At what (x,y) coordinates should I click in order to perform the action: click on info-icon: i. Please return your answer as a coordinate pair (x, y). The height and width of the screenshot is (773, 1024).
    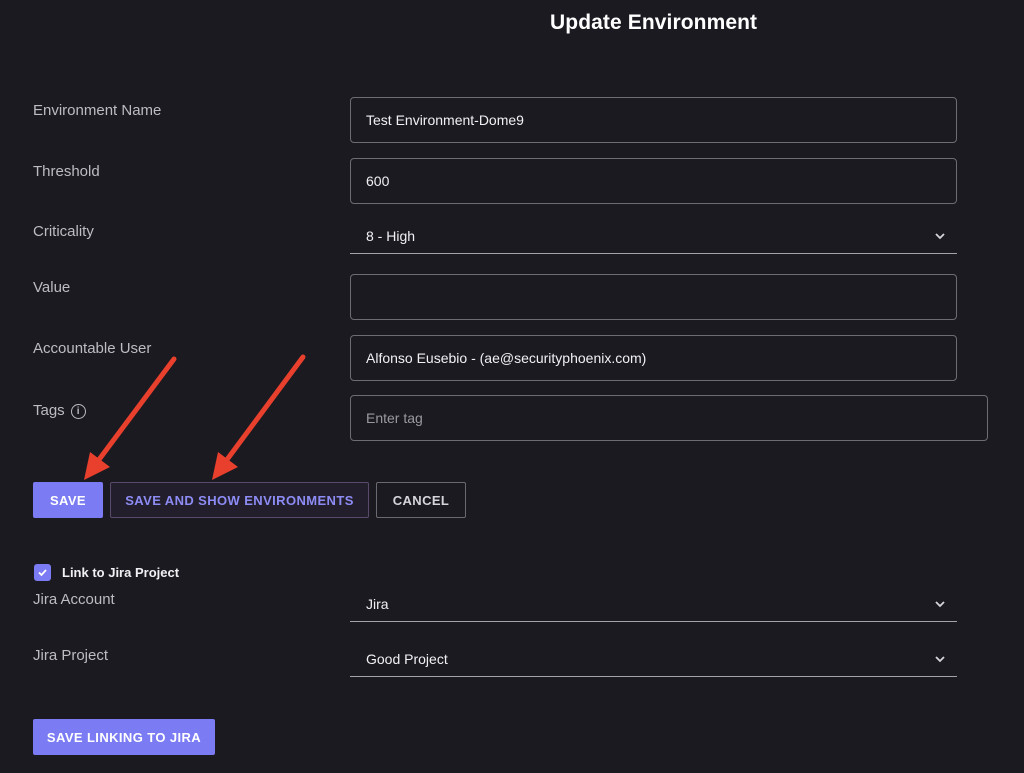
    Looking at the image, I should click on (78, 411).